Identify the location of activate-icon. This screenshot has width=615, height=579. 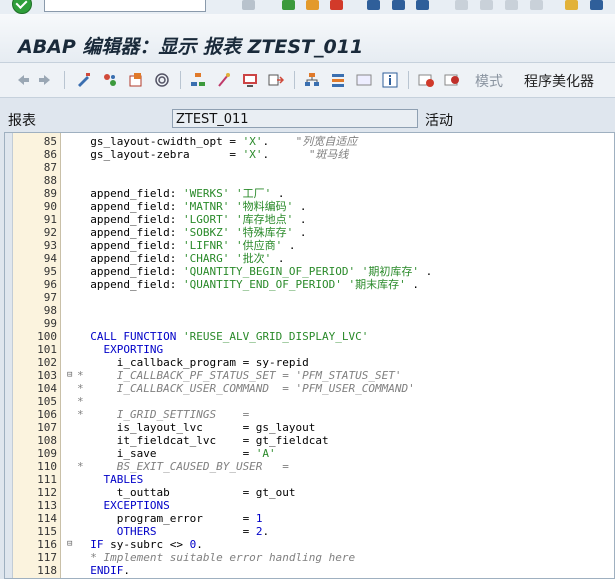
(136, 80).